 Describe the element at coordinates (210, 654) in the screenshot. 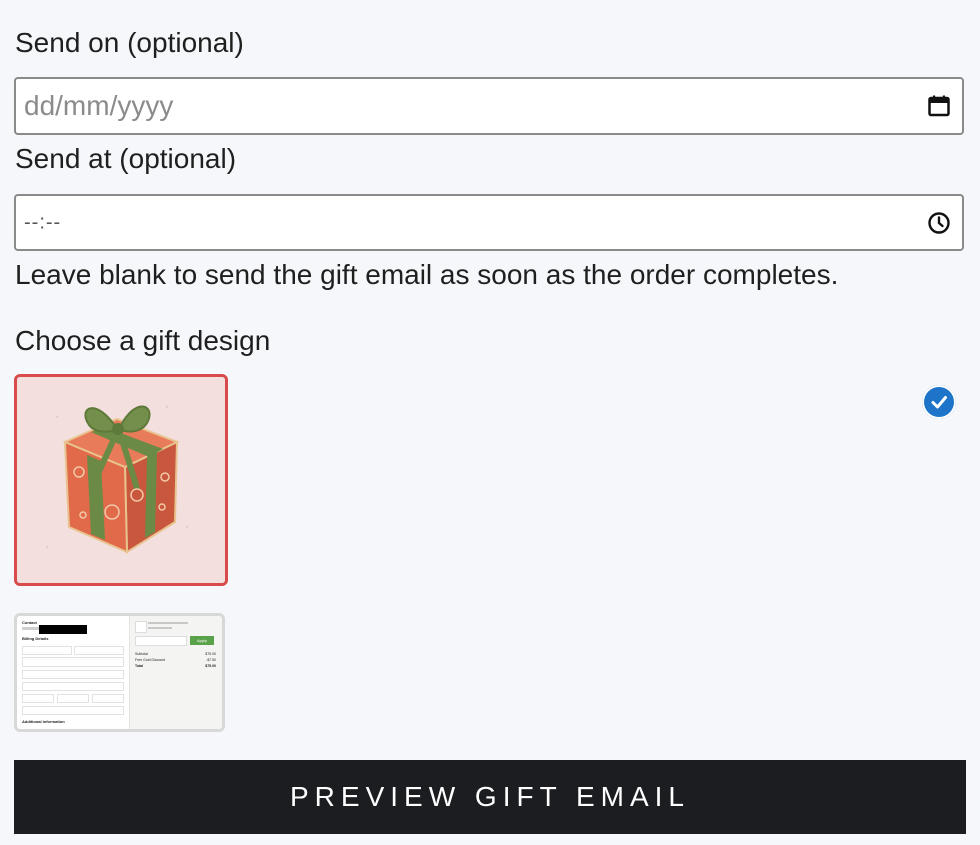

I see `subtotal-value: $75.00` at that location.